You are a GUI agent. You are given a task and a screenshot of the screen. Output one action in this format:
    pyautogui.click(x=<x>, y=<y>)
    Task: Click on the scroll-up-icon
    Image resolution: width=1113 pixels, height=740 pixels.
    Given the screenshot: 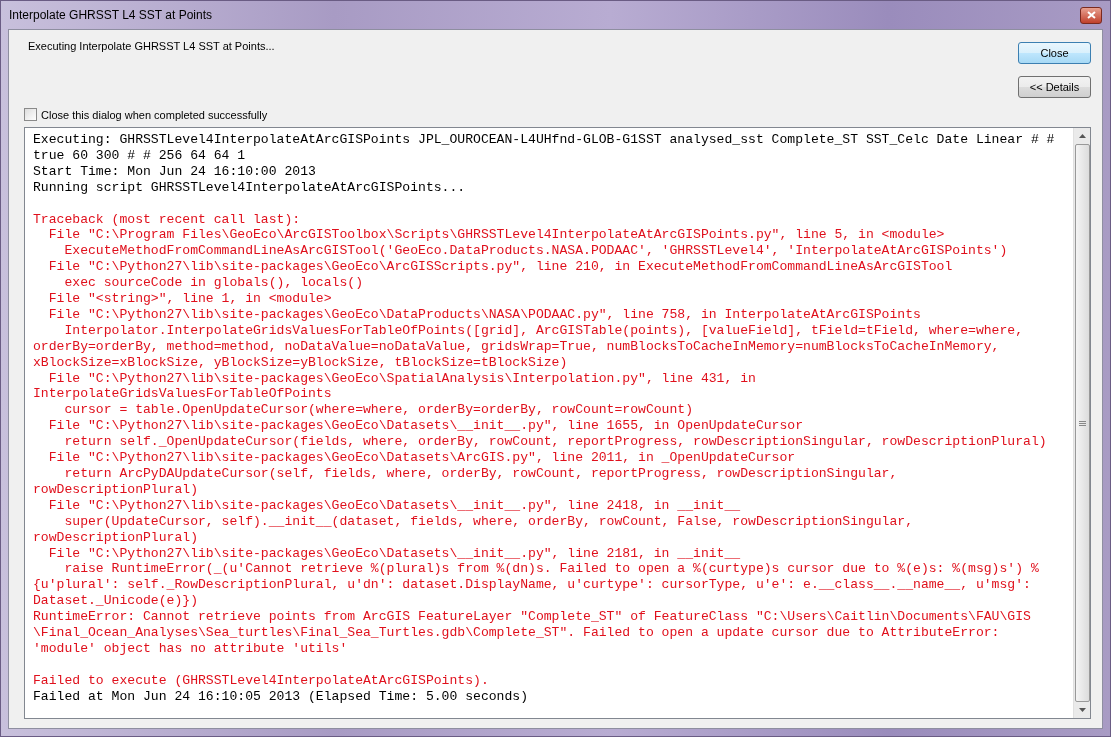 What is the action you would take?
    pyautogui.click(x=1082, y=136)
    